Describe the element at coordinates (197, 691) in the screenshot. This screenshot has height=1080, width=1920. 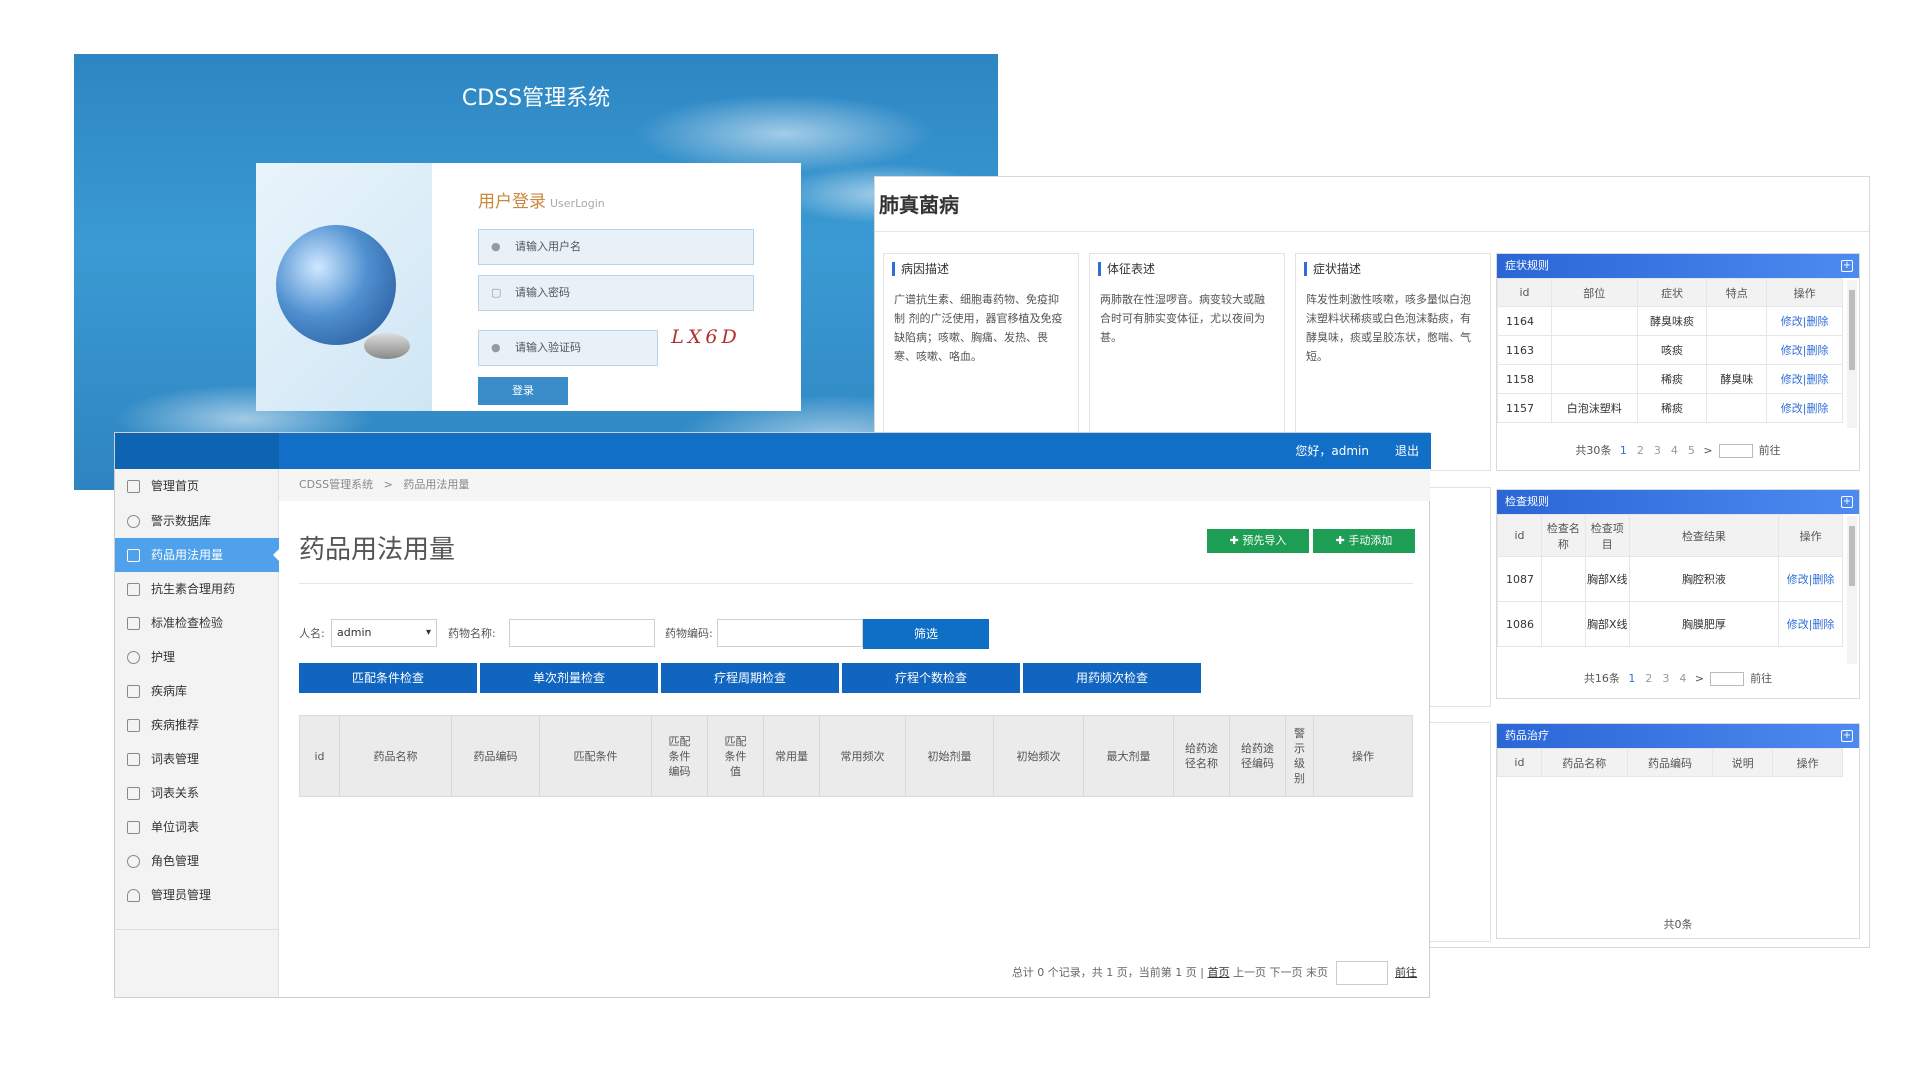
I see `sidebar-item-disease-library: 疾病库` at that location.